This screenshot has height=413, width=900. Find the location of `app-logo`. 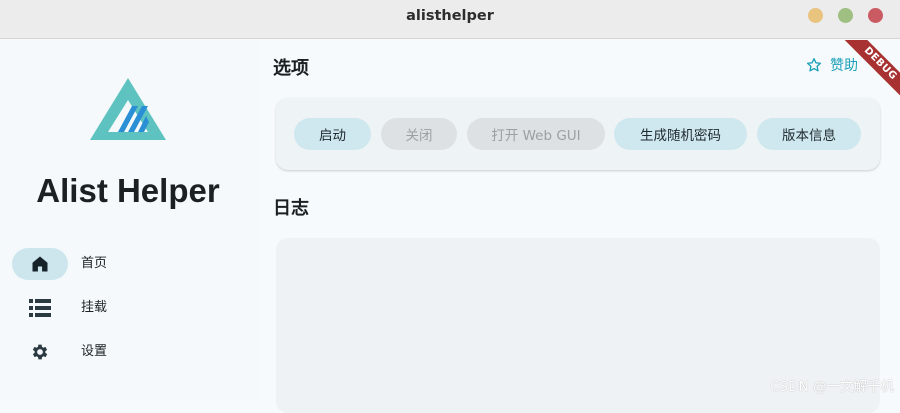

app-logo is located at coordinates (128, 109).